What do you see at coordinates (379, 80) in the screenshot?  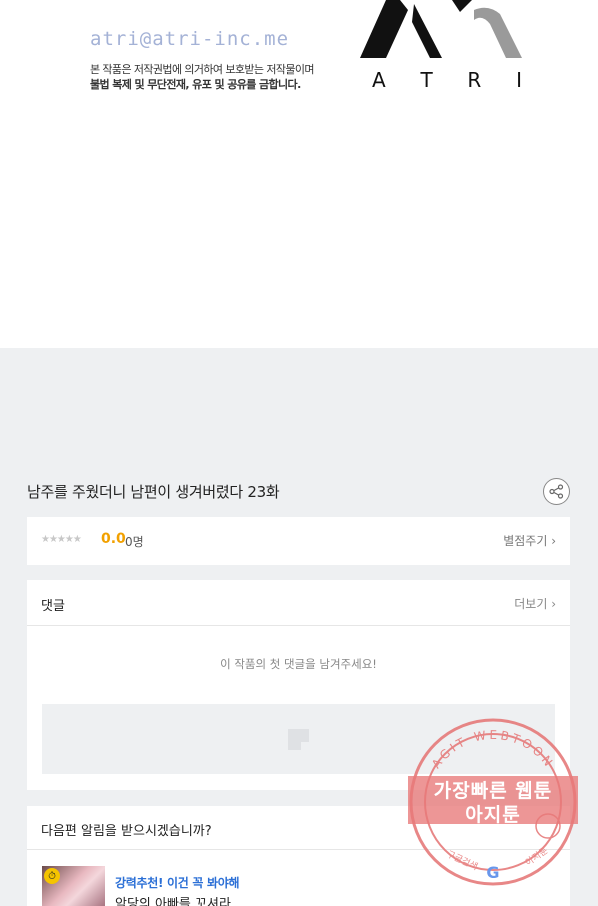 I see `logo-letter-a: A` at bounding box center [379, 80].